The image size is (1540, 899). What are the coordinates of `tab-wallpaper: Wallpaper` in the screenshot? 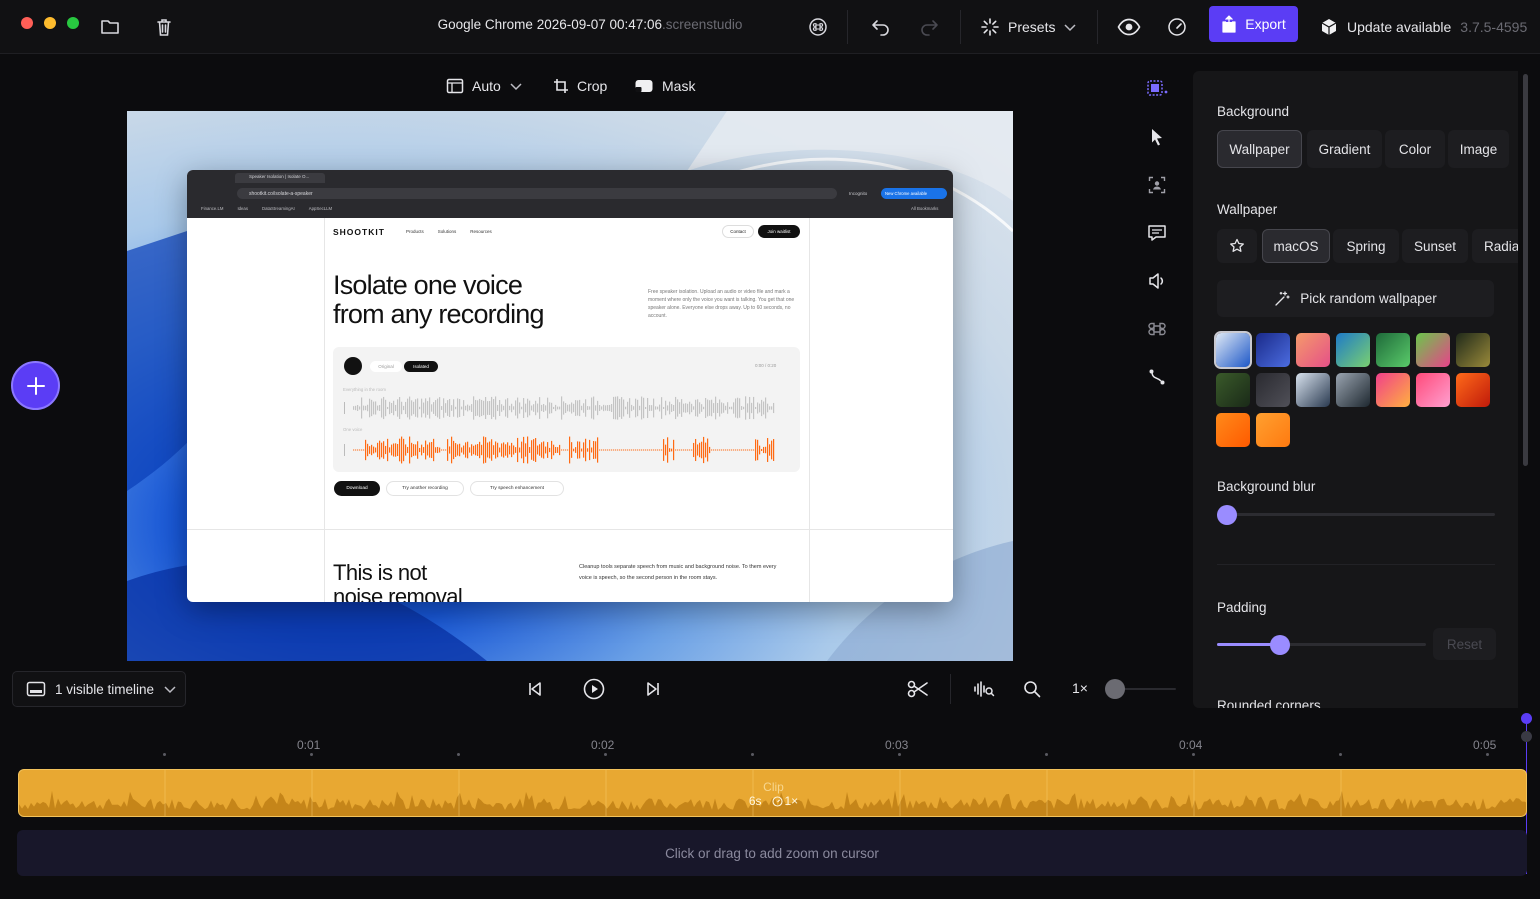 It's located at (1259, 149).